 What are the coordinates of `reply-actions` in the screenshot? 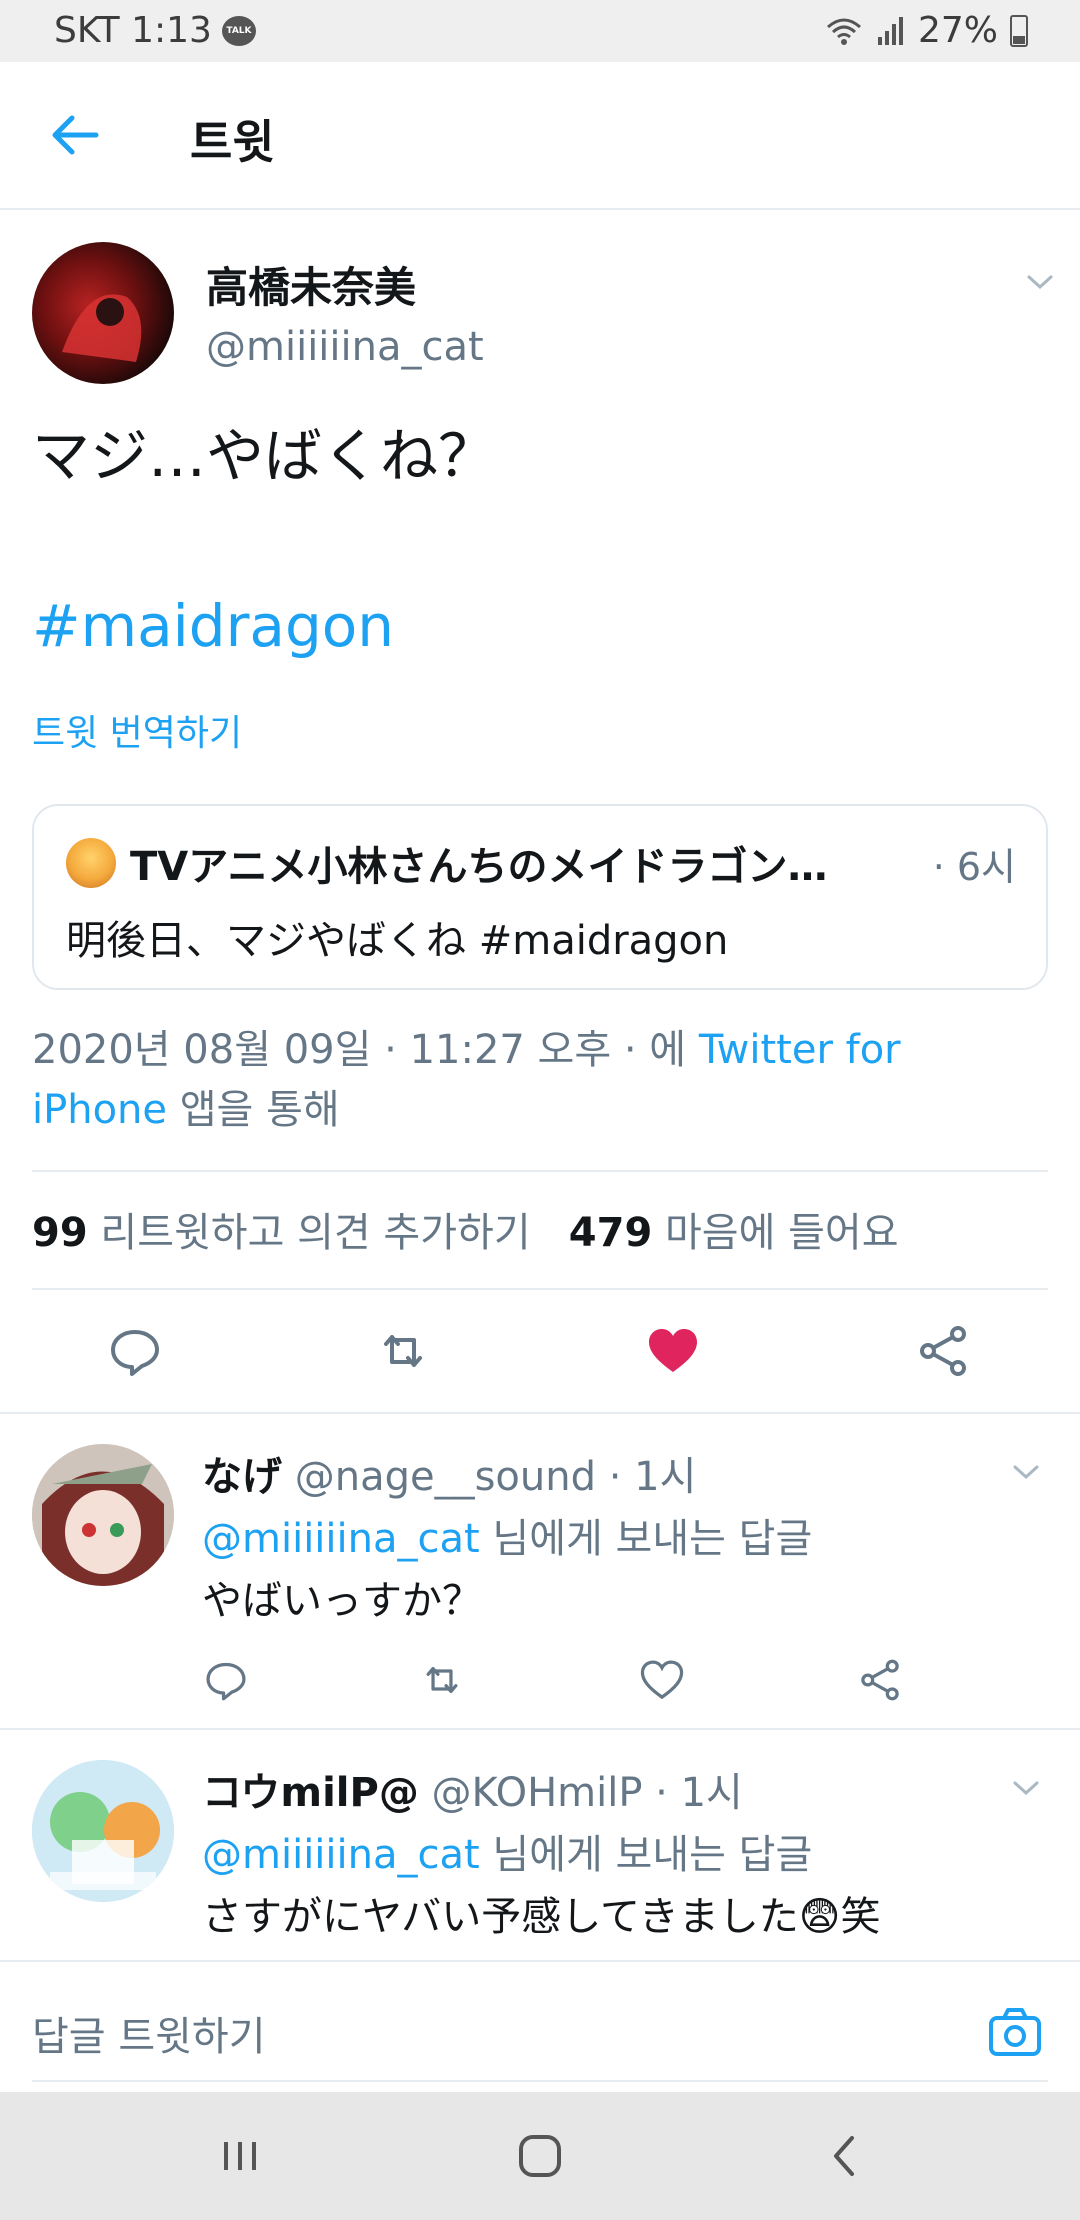 It's located at (540, 1679).